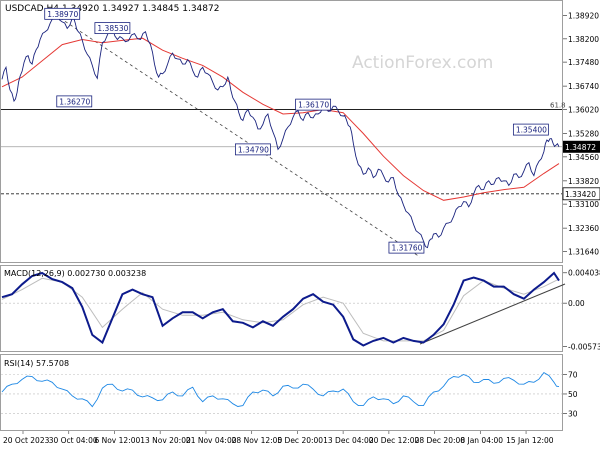 This screenshot has height=454, width=600. Describe the element at coordinates (74, 101) in the screenshot. I see `price-callout-label: 1.36270` at that location.